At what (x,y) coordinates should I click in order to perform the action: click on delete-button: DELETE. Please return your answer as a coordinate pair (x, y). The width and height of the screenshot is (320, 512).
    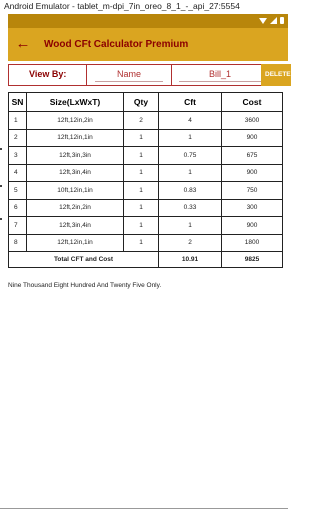
    Looking at the image, I should click on (276, 75).